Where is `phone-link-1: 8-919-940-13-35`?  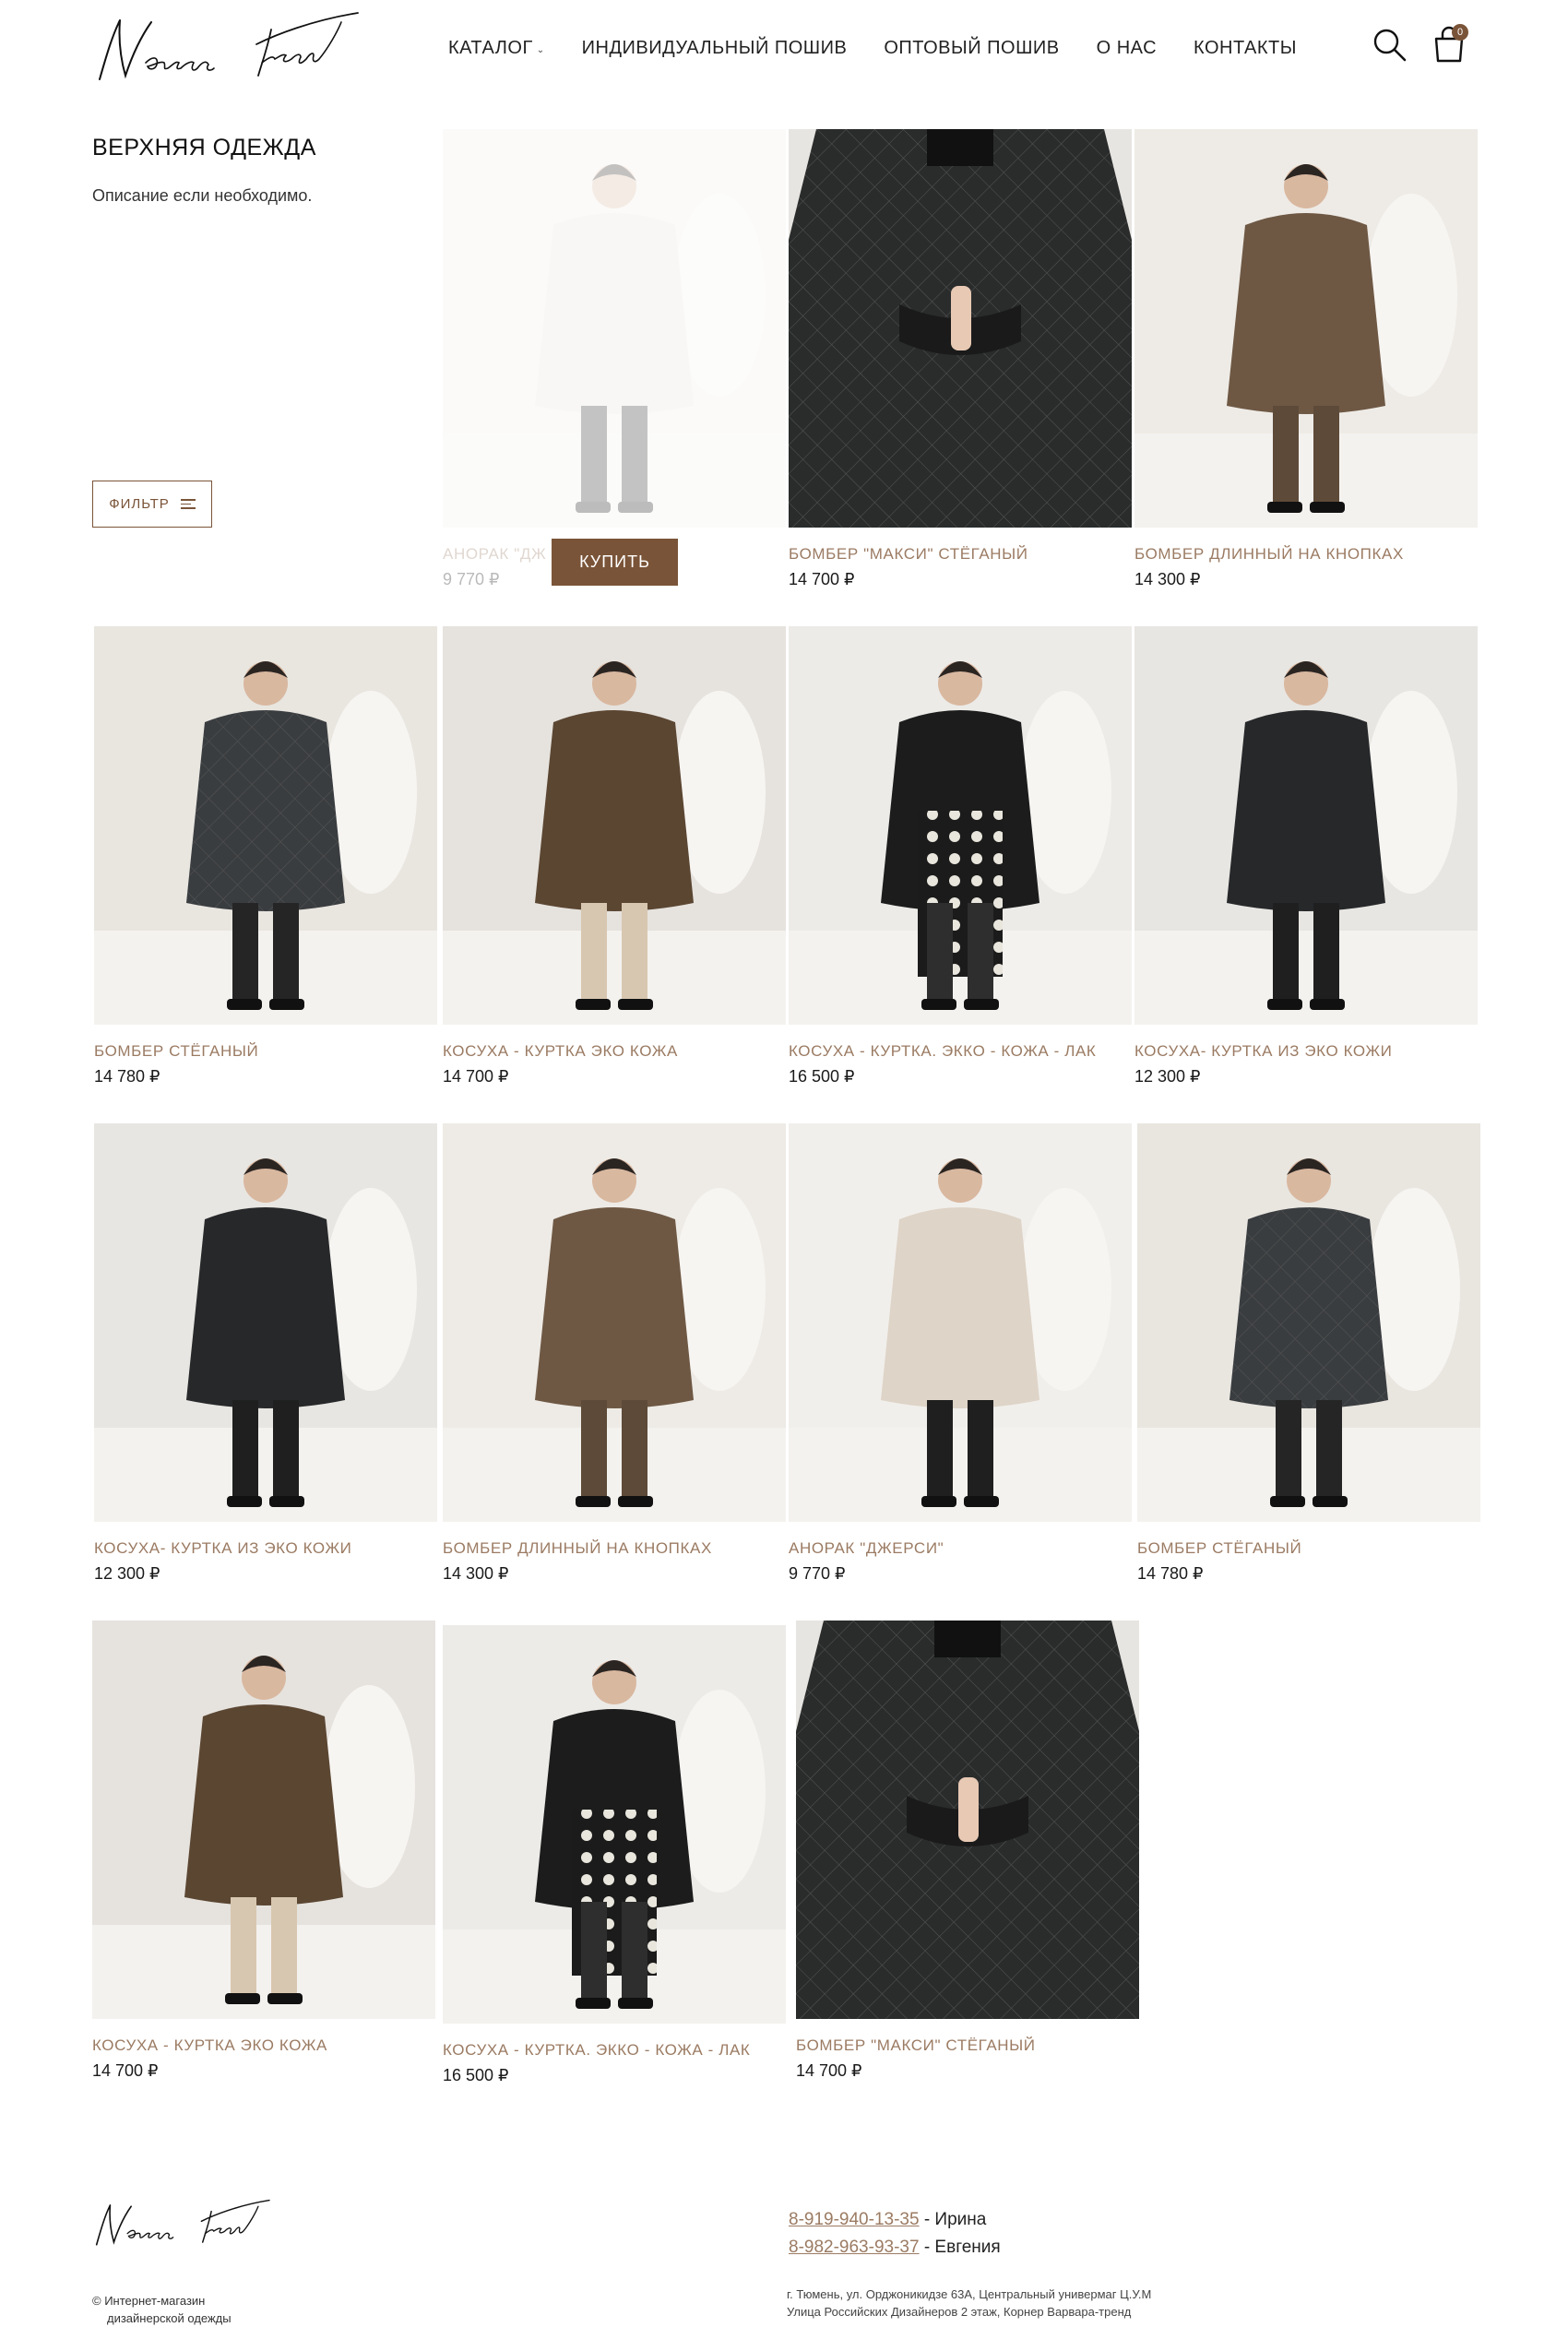 phone-link-1: 8-919-940-13-35 is located at coordinates (854, 2220).